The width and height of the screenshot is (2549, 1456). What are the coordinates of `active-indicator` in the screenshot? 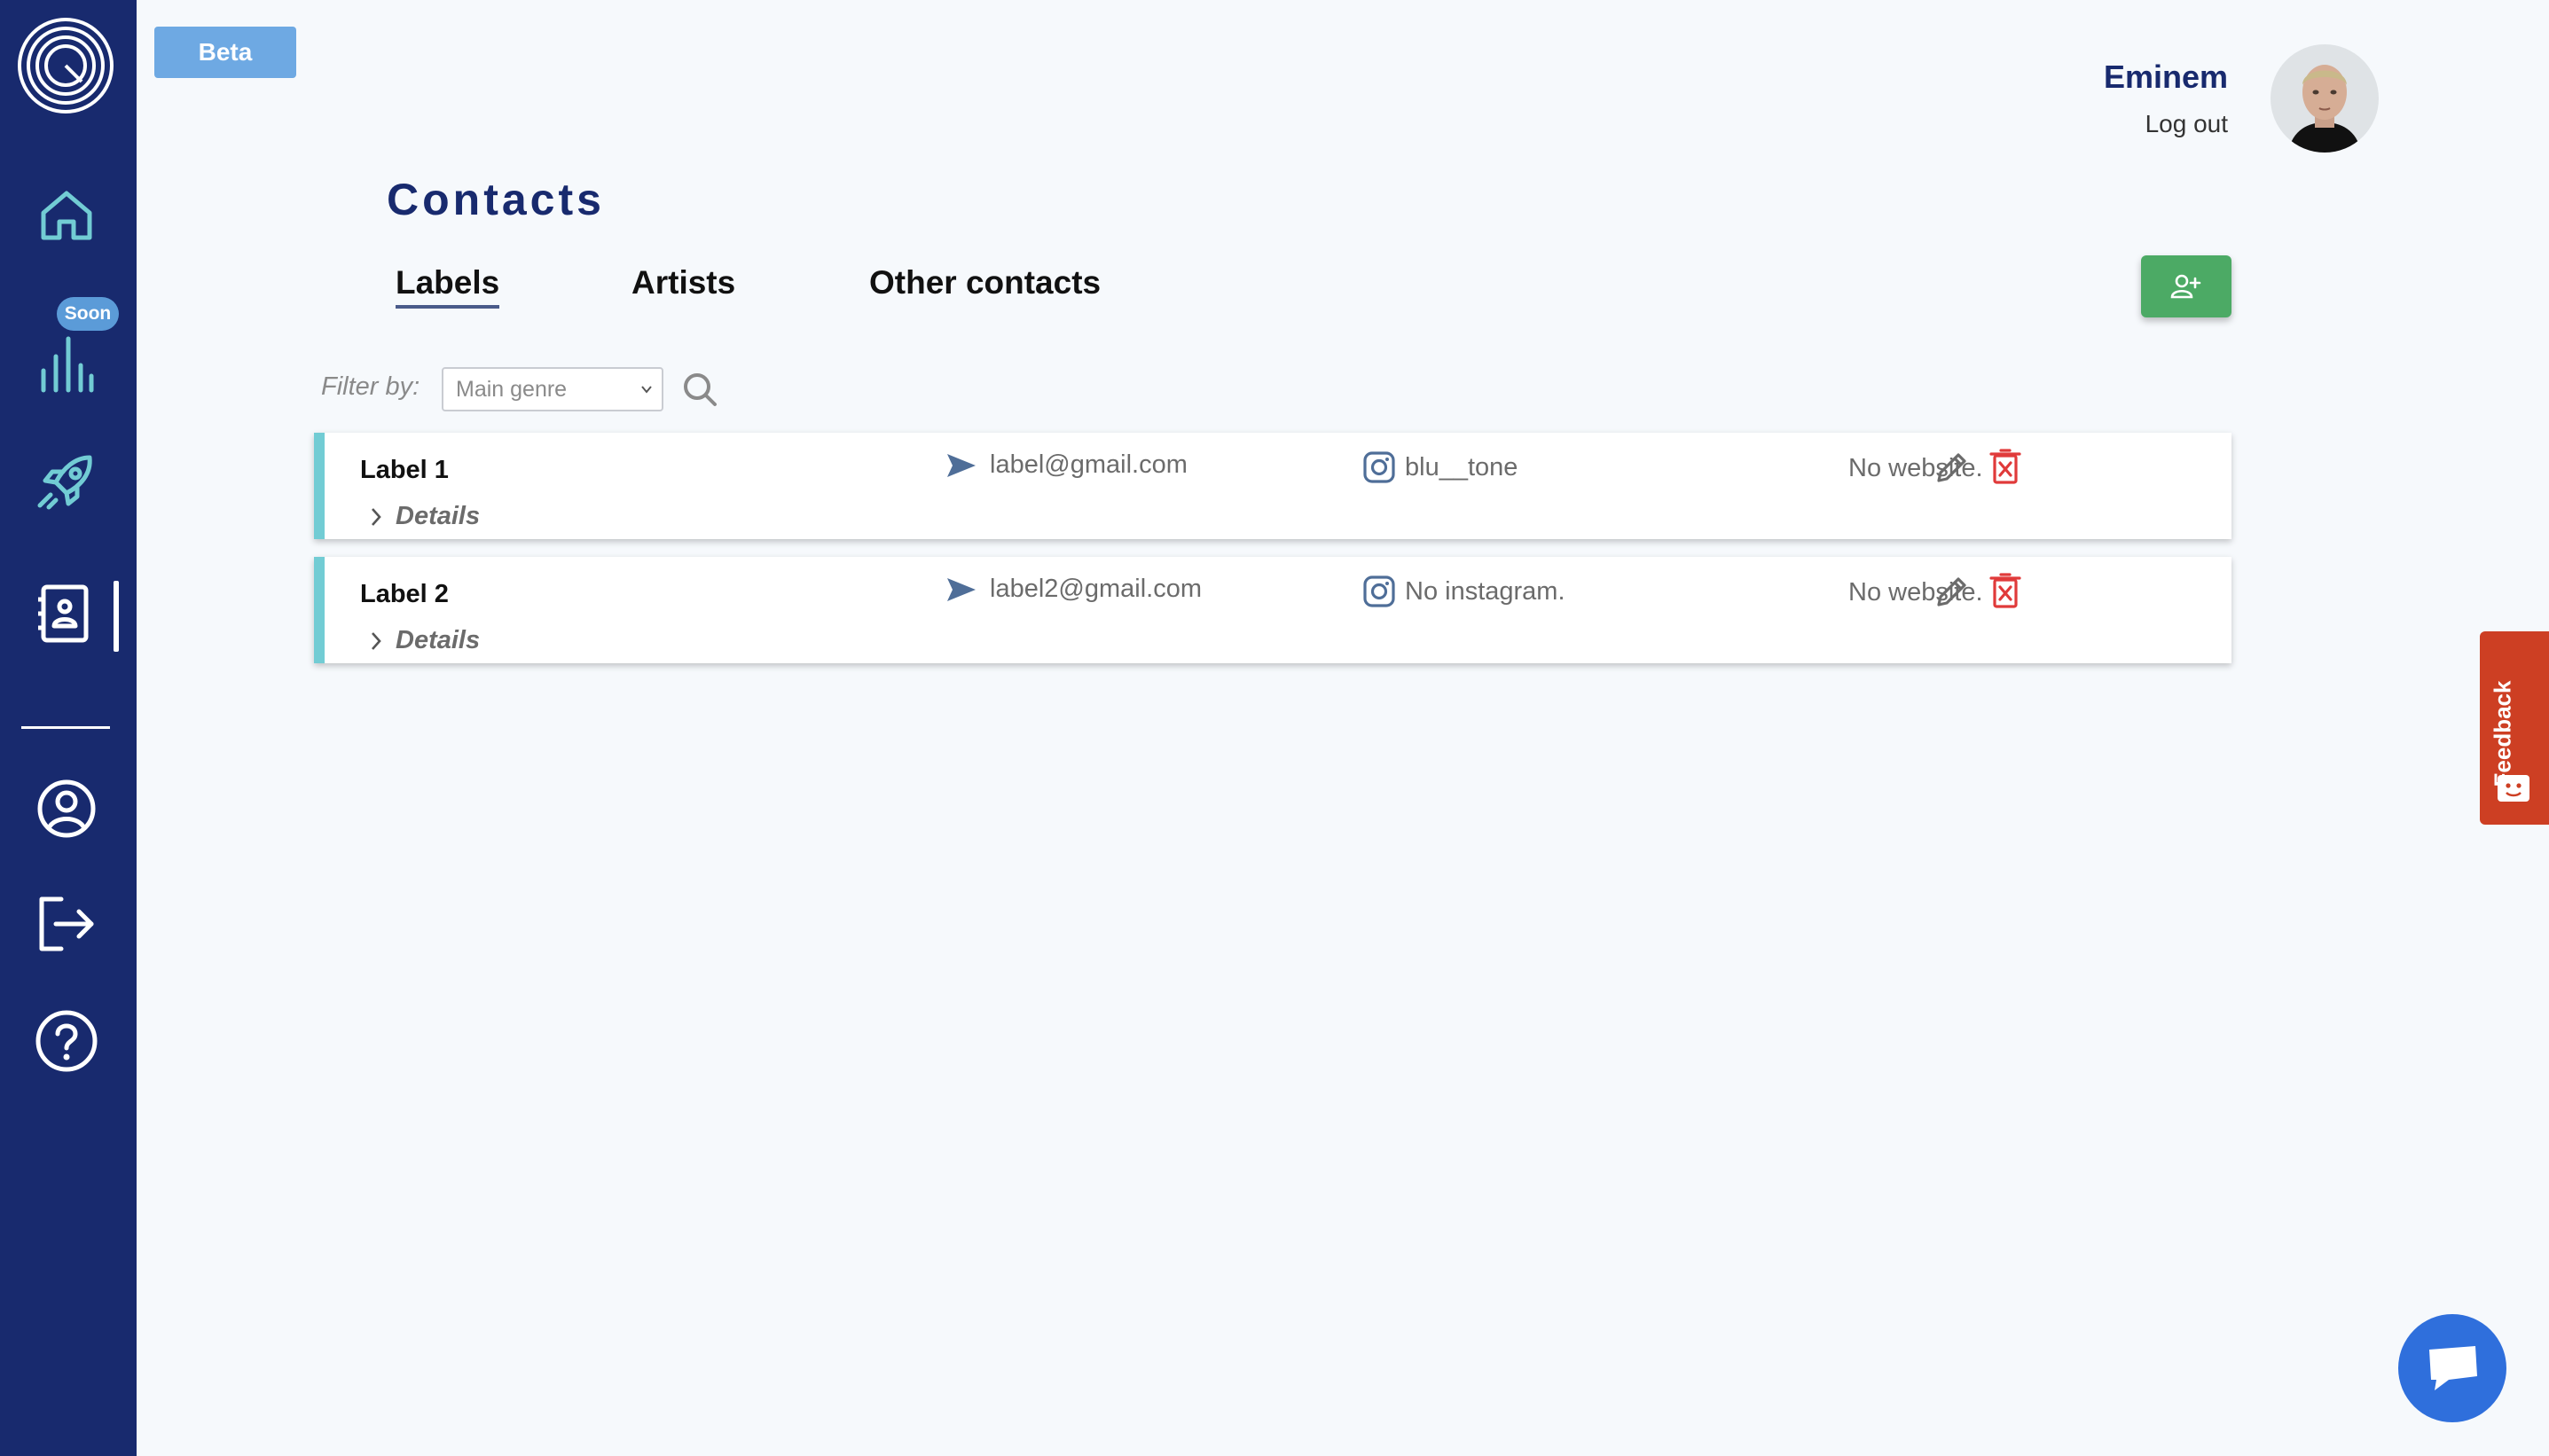 It's located at (117, 616).